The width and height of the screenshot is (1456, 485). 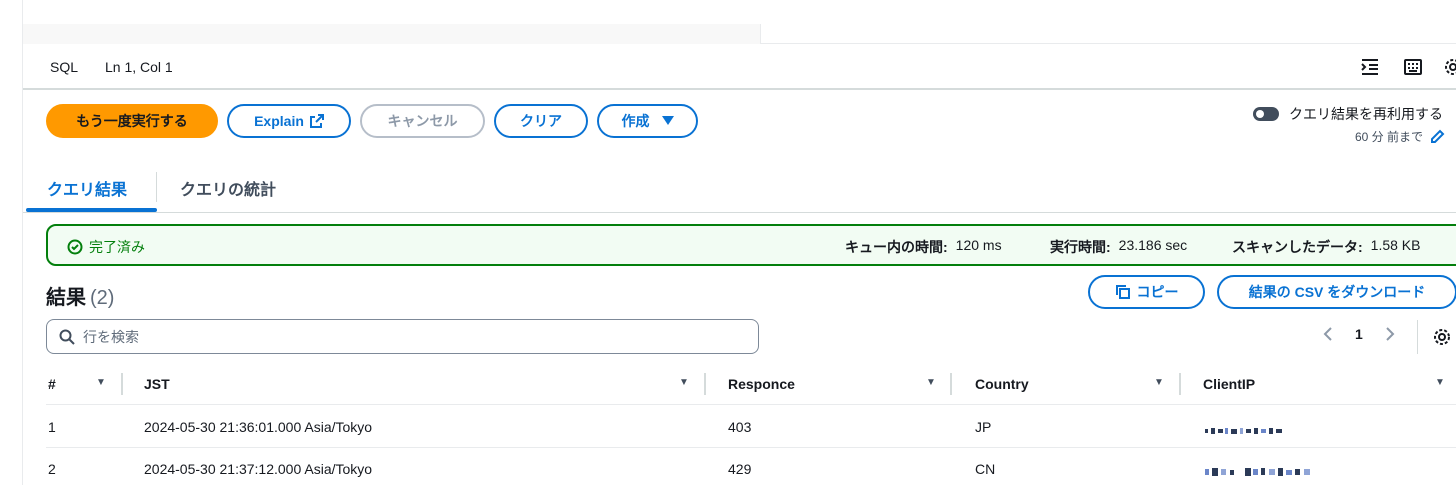 I want to click on create-dropdown-button: 作成, so click(x=647, y=121).